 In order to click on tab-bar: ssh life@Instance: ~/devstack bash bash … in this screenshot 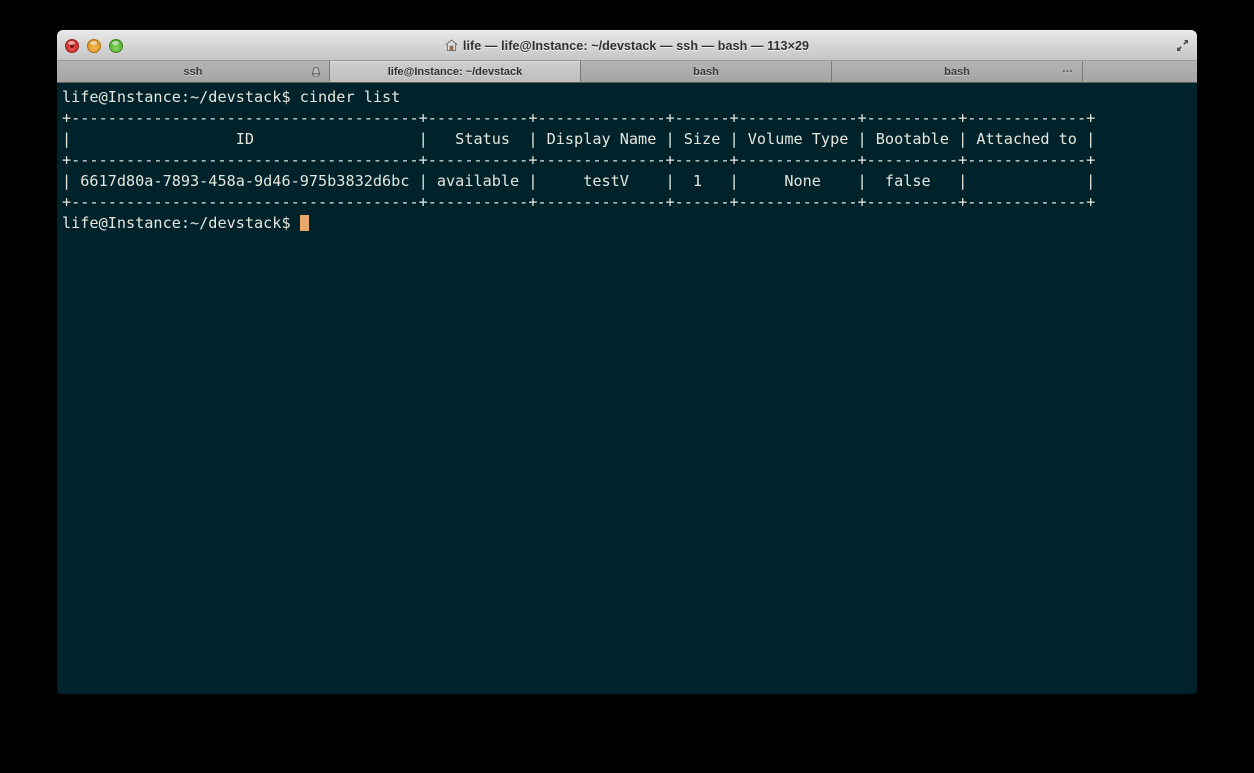, I will do `click(627, 72)`.